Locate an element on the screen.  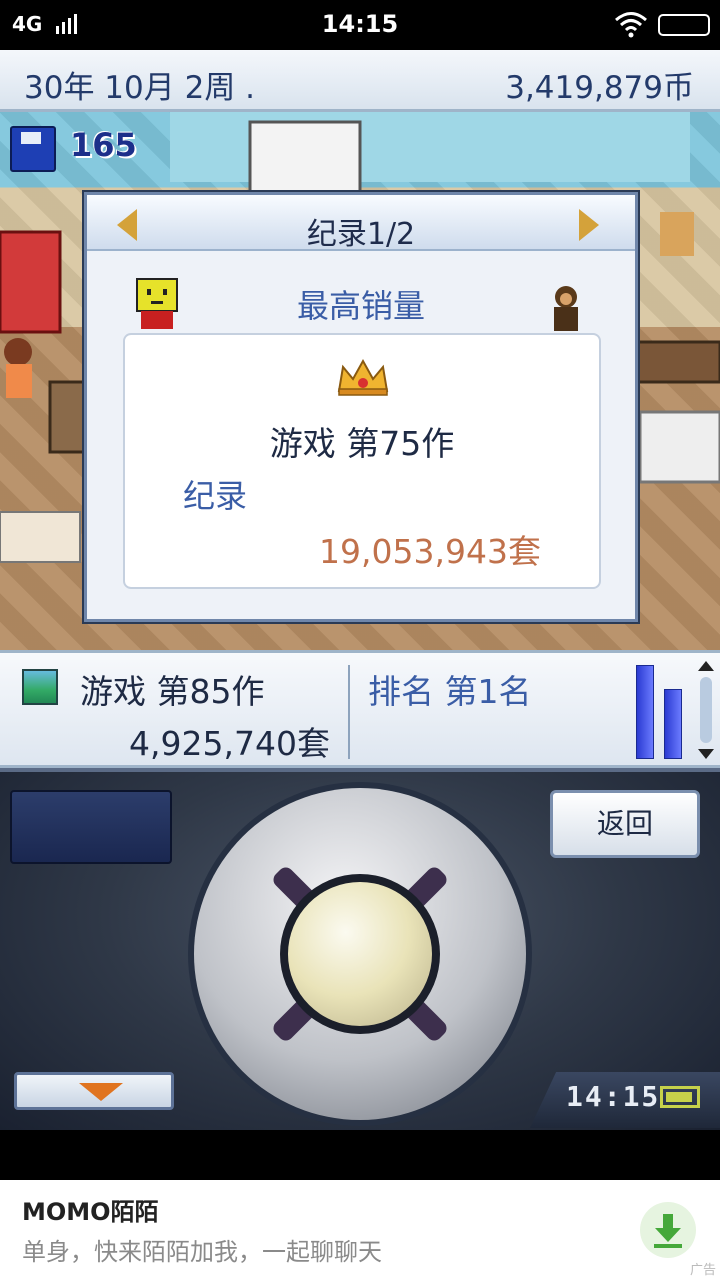
ad-tag: 广告 is located at coordinates (702, 1270).